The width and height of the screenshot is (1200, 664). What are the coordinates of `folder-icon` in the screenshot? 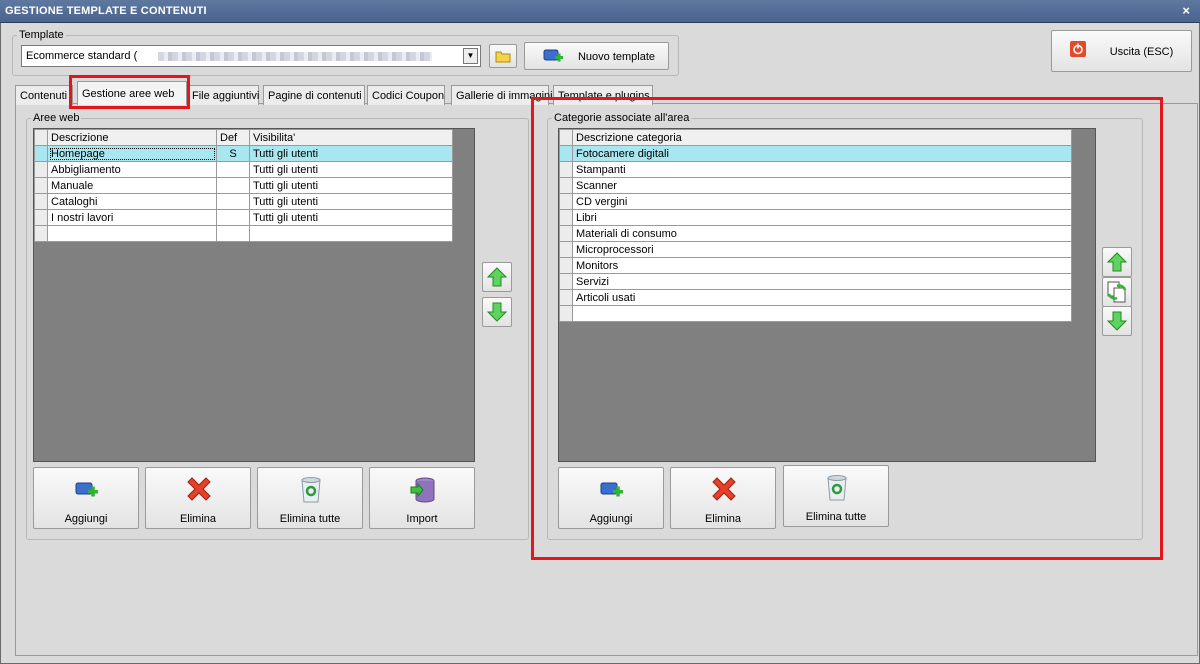 It's located at (503, 57).